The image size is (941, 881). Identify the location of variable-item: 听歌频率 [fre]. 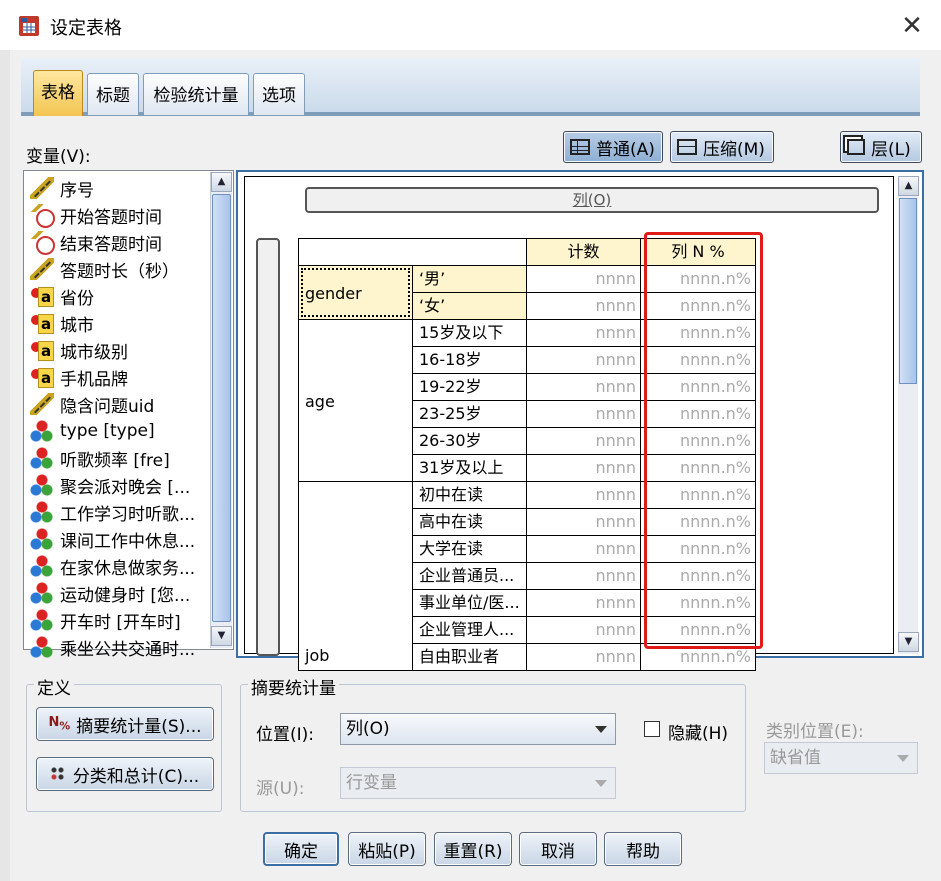
(100, 458).